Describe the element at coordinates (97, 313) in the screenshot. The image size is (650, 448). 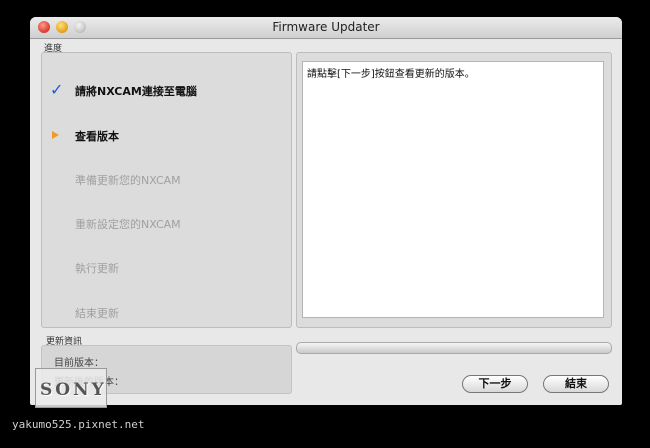
I see `step-label: 結束更新` at that location.